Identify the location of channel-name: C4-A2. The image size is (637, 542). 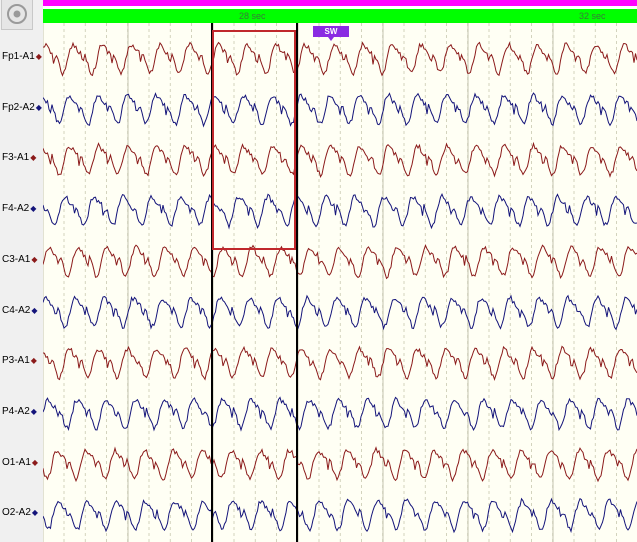
(16, 310).